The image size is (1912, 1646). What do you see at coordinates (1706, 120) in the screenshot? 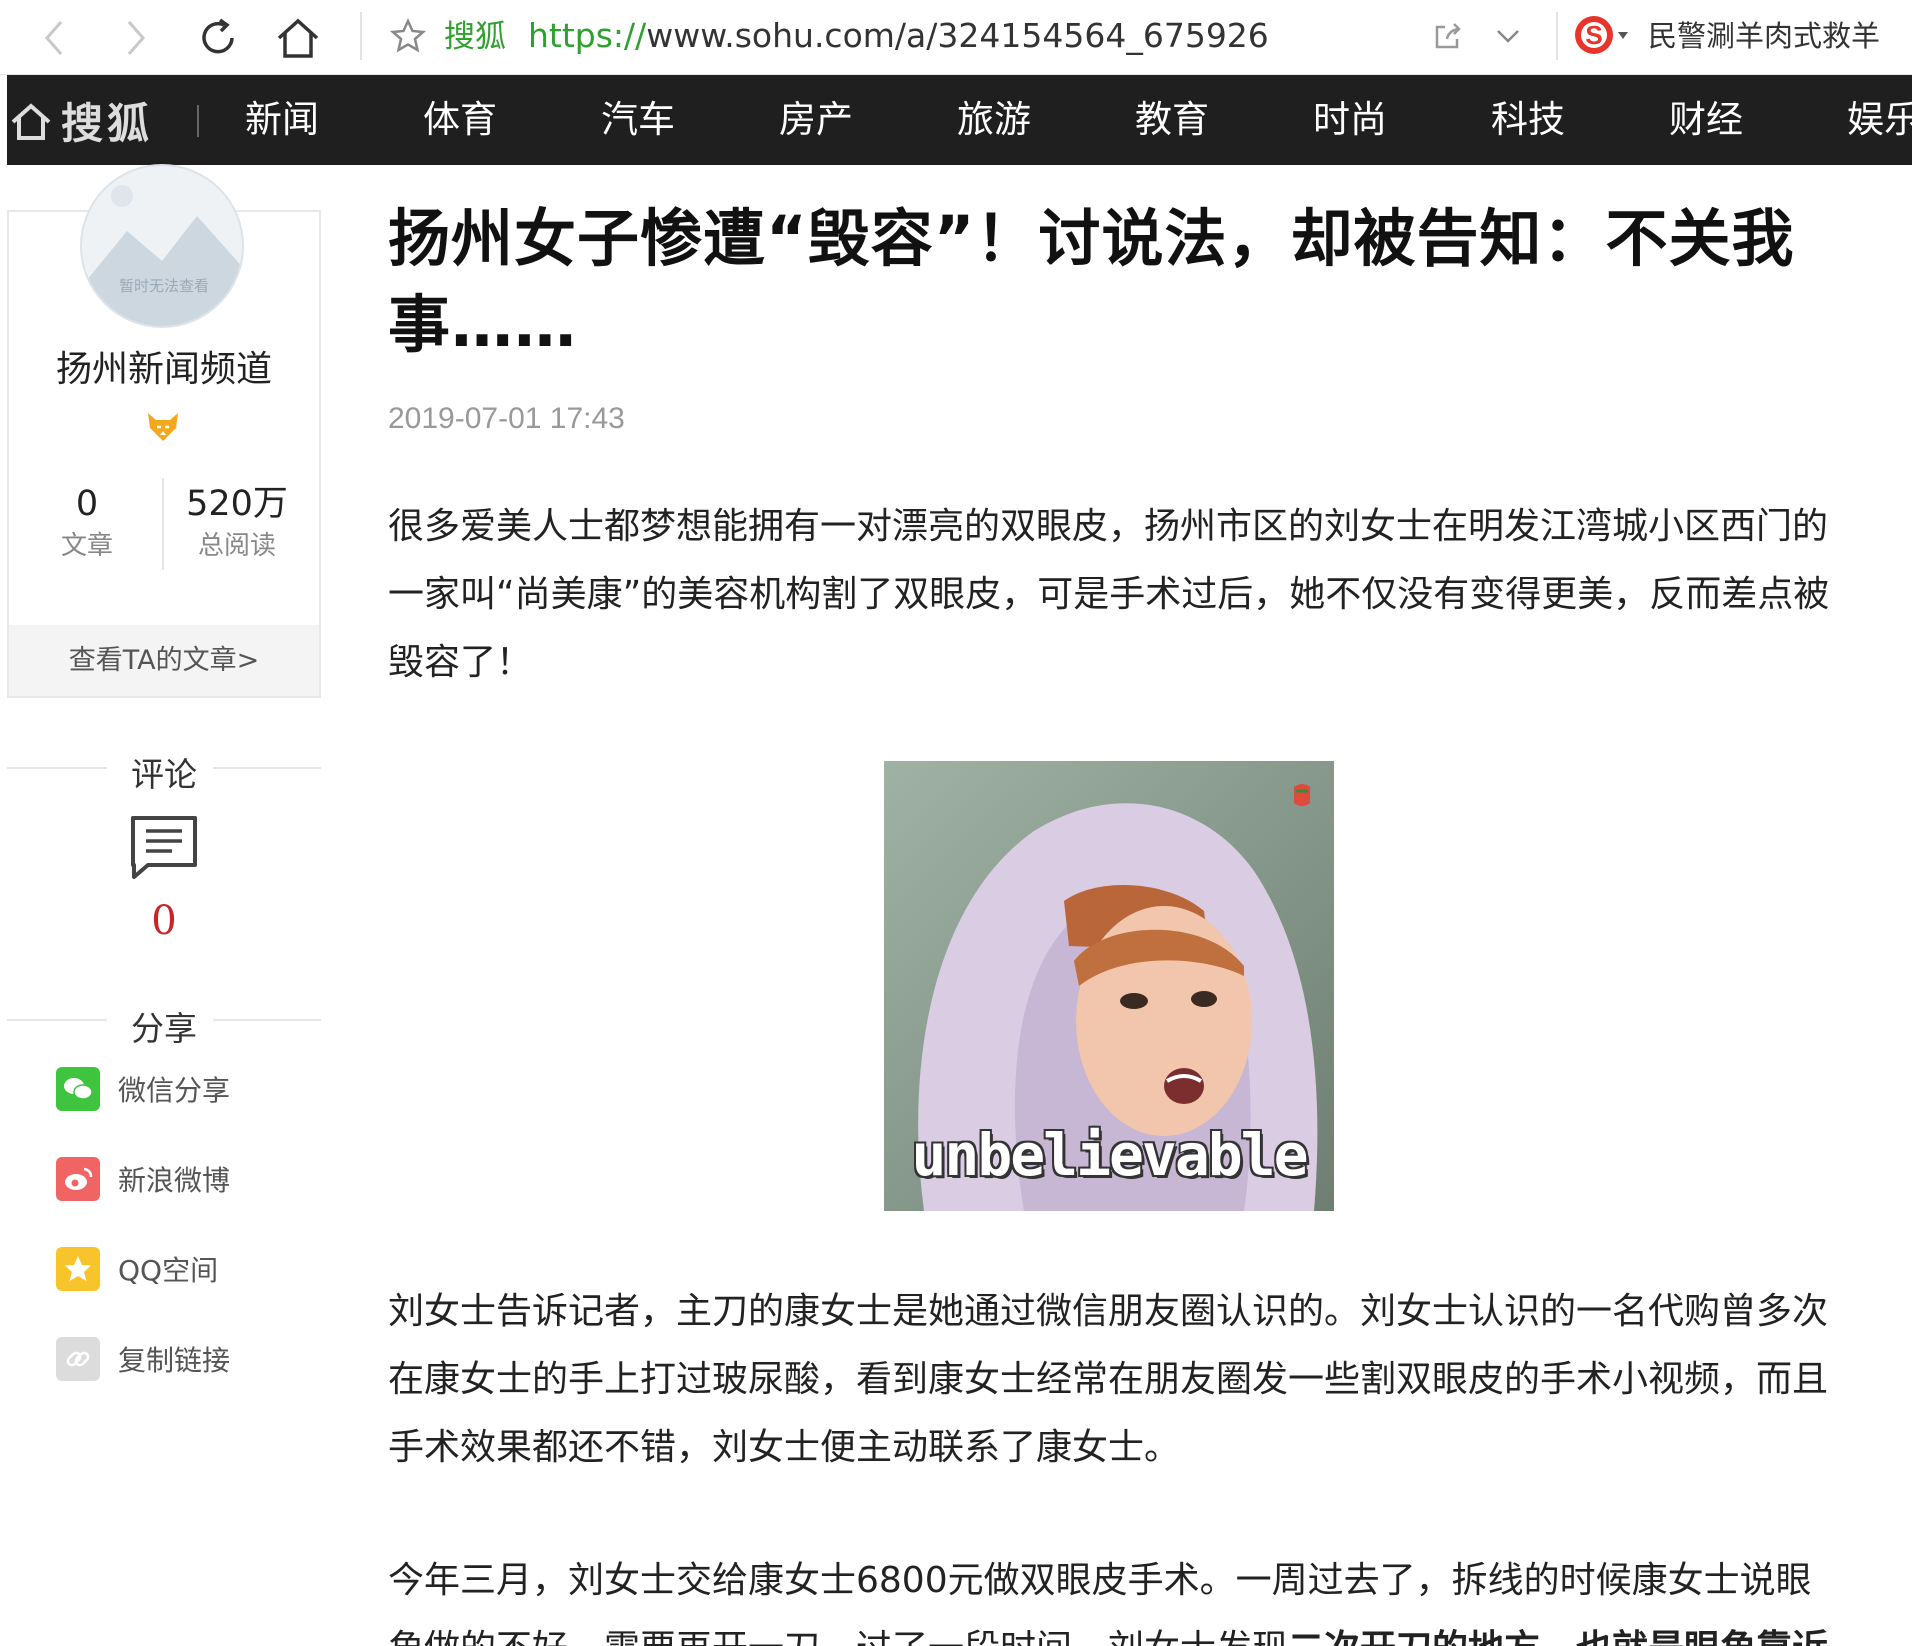
I see `nav-item-finance: 财经` at bounding box center [1706, 120].